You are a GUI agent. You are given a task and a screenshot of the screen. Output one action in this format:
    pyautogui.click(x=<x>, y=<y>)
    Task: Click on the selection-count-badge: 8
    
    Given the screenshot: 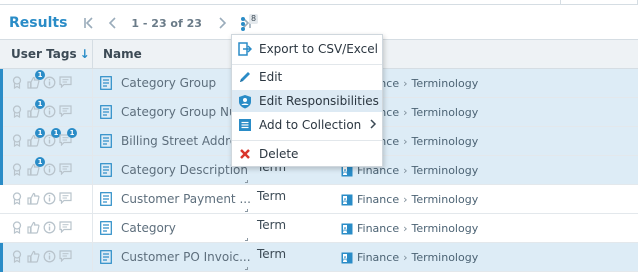 What is the action you would take?
    pyautogui.click(x=254, y=19)
    